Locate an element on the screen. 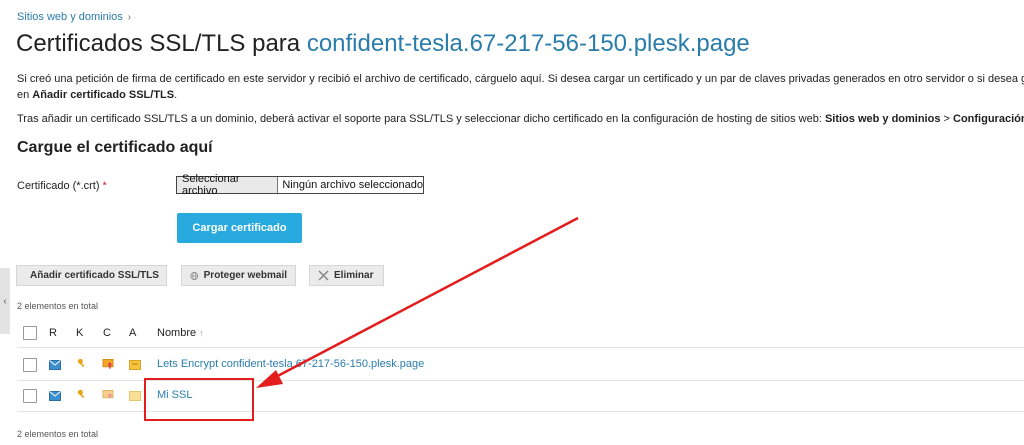 The height and width of the screenshot is (445, 1024). certificate-field-label: Certificado (*.crt) * is located at coordinates (62, 186).